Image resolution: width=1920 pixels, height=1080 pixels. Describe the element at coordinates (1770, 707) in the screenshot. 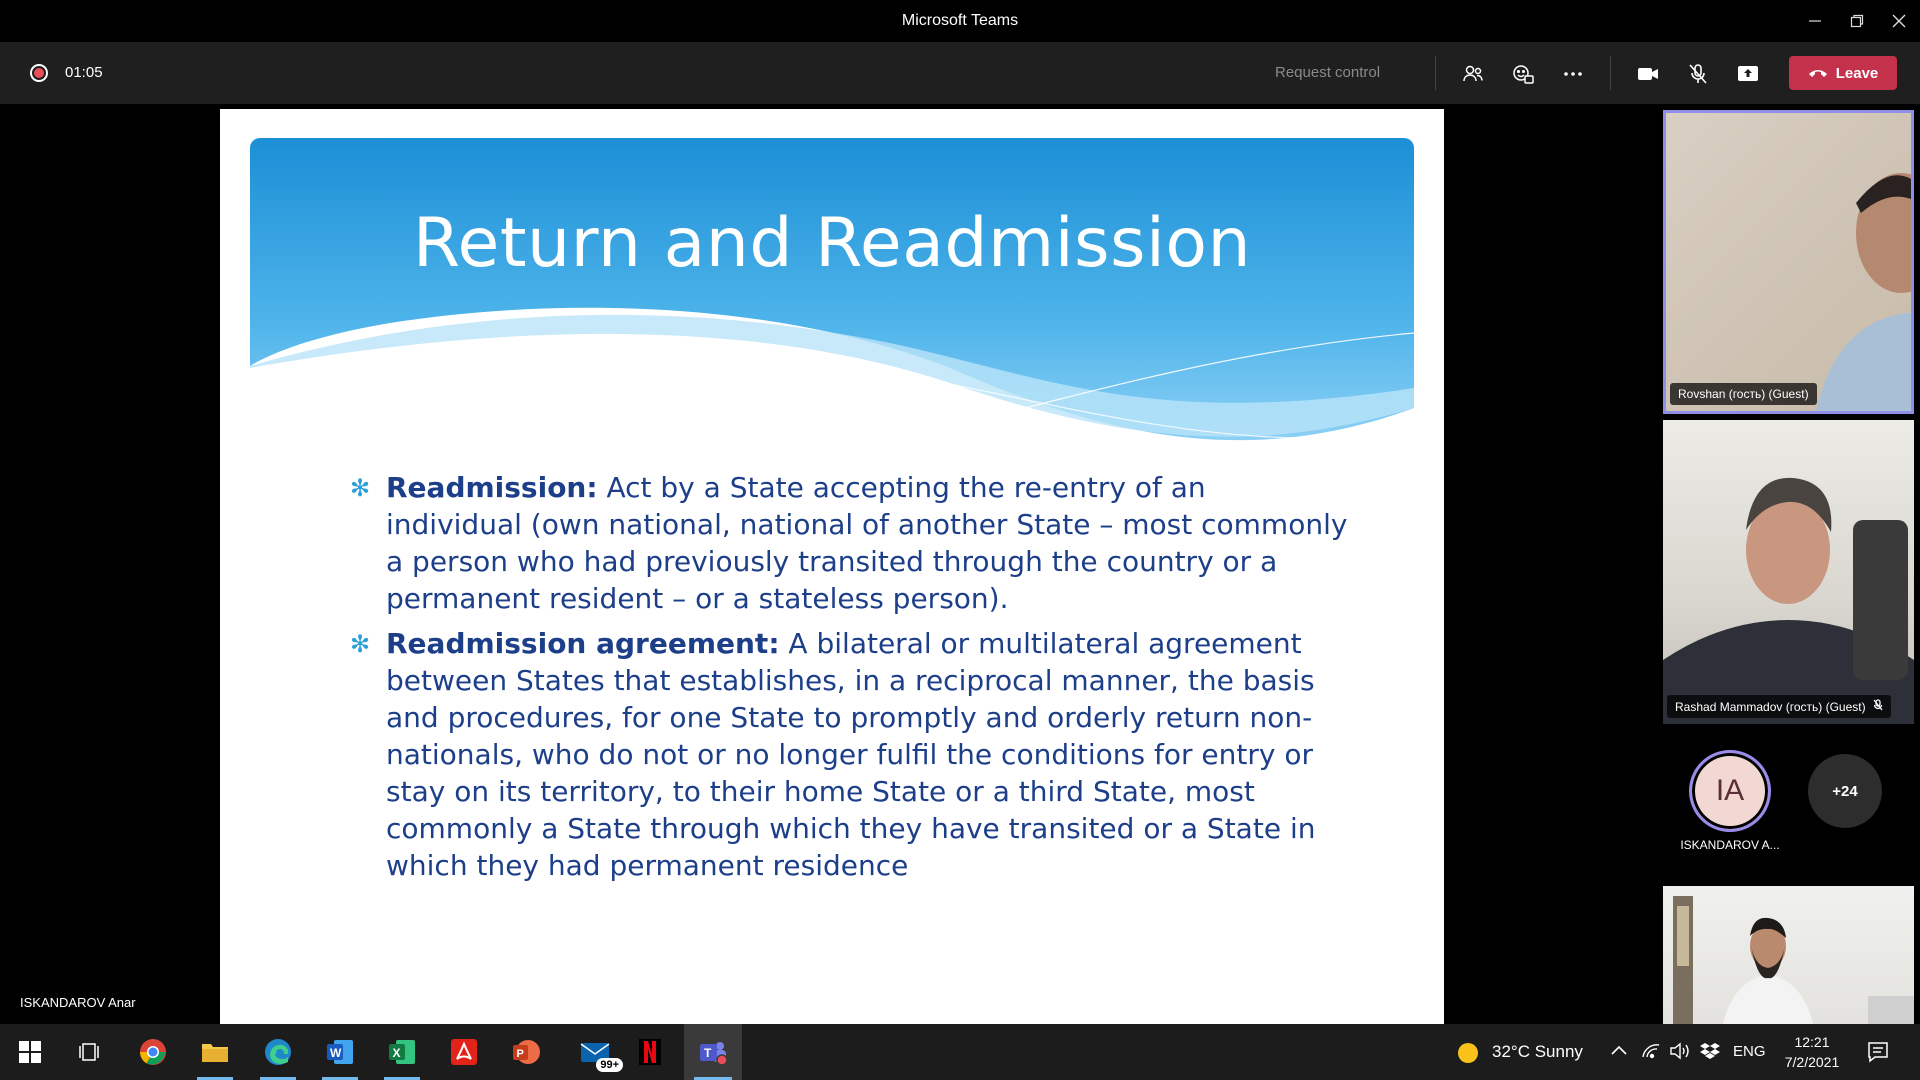

I see `participant-name: Rashad Mammadov (гость) (Guest)` at that location.